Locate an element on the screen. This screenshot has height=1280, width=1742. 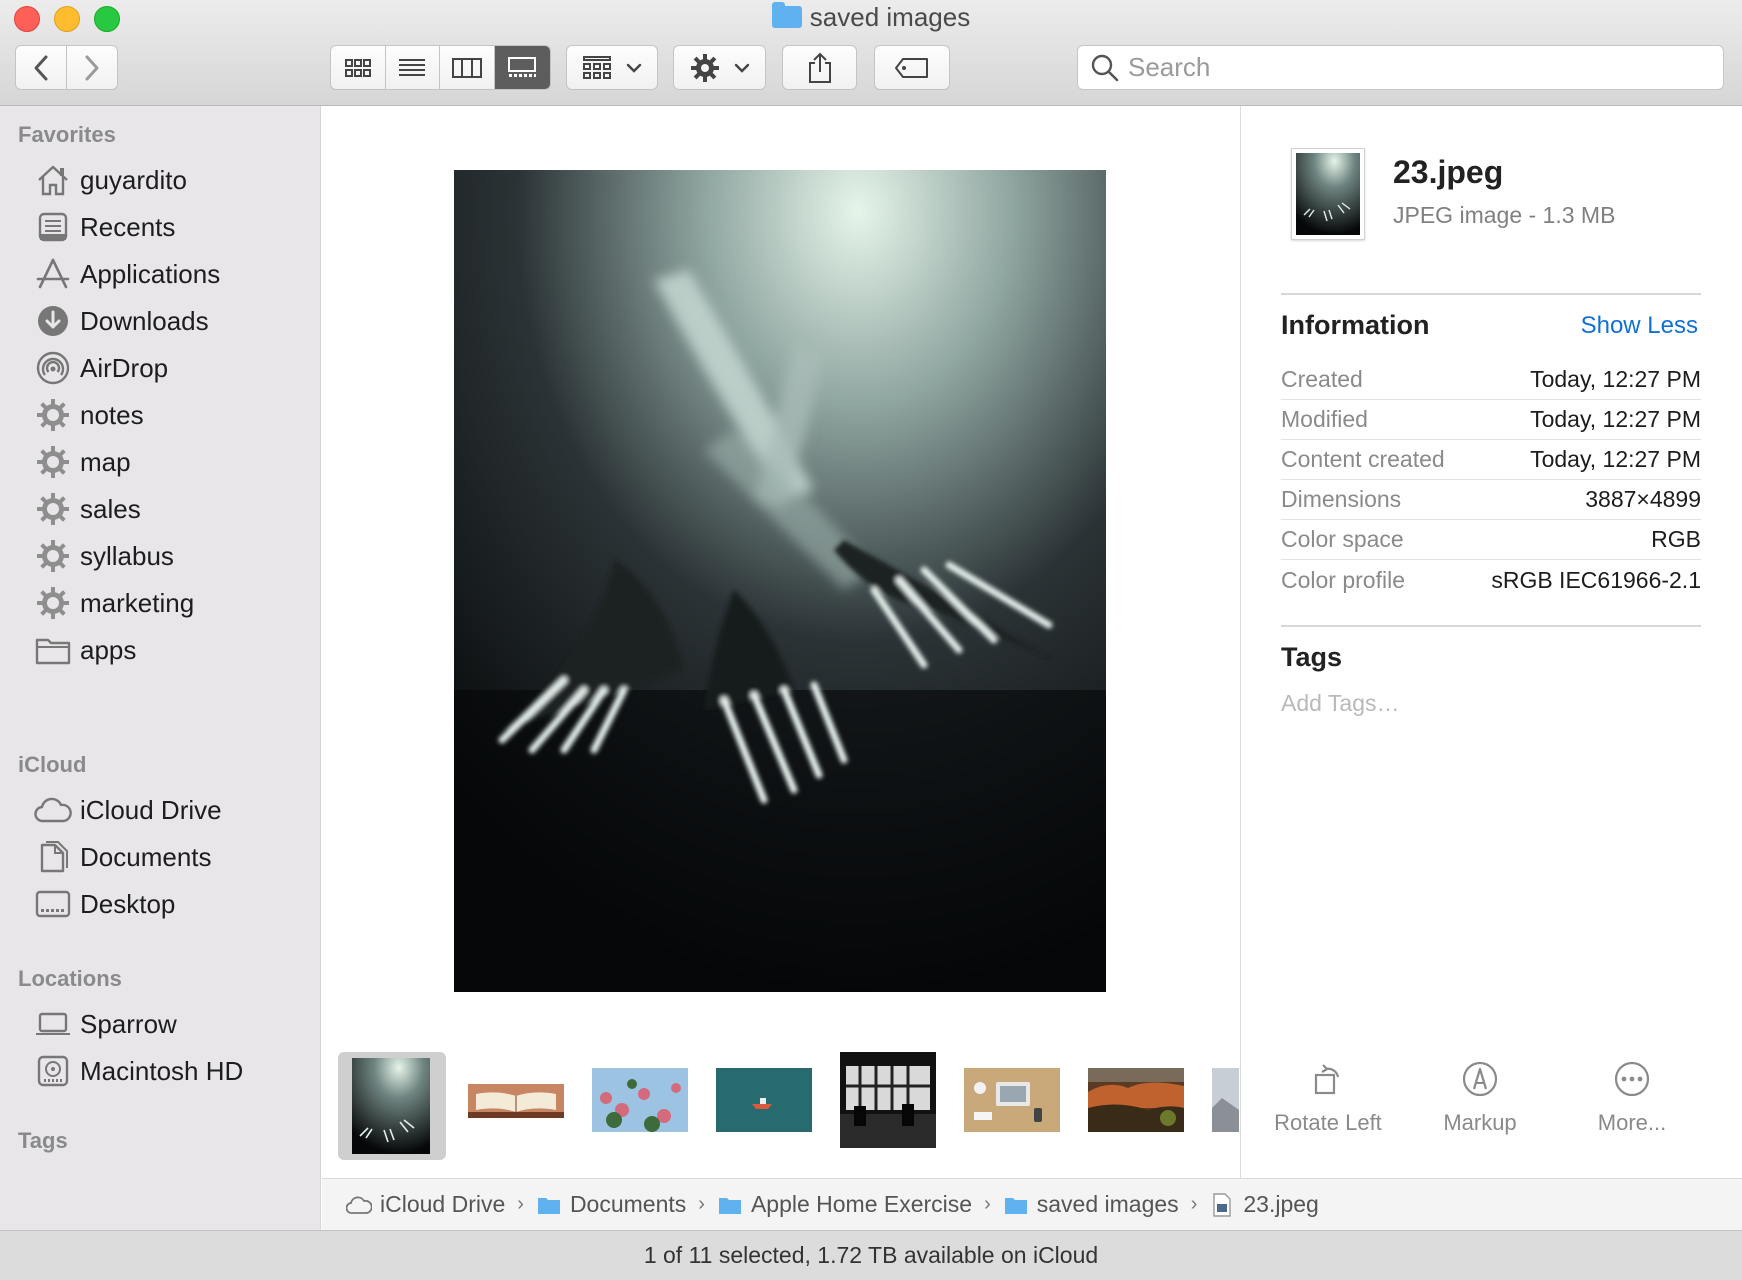
sidebar-item-guyardito: guyardito is located at coordinates (174, 180).